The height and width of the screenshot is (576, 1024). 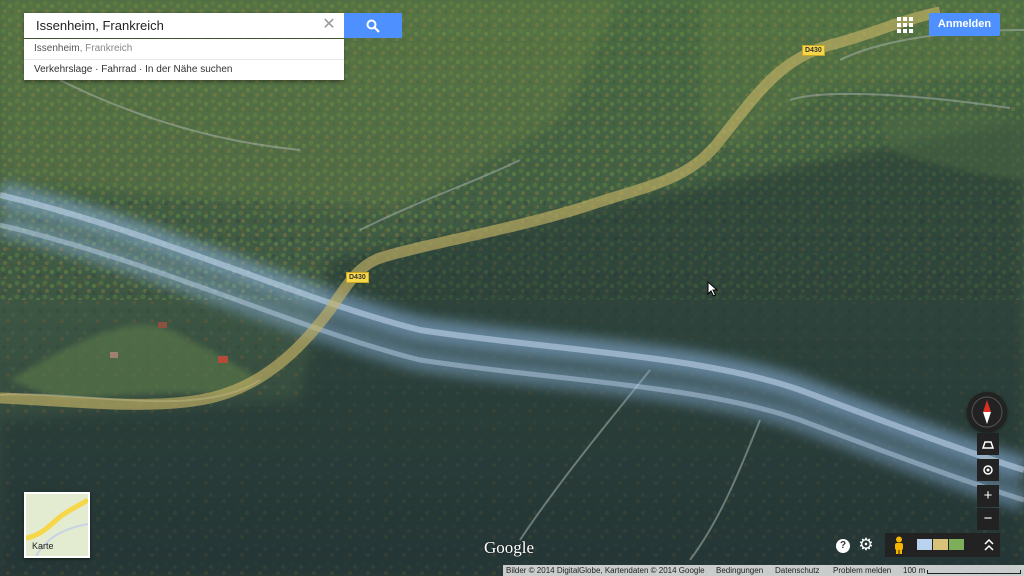 I want to click on chevron-up-icon, so click(x=989, y=545).